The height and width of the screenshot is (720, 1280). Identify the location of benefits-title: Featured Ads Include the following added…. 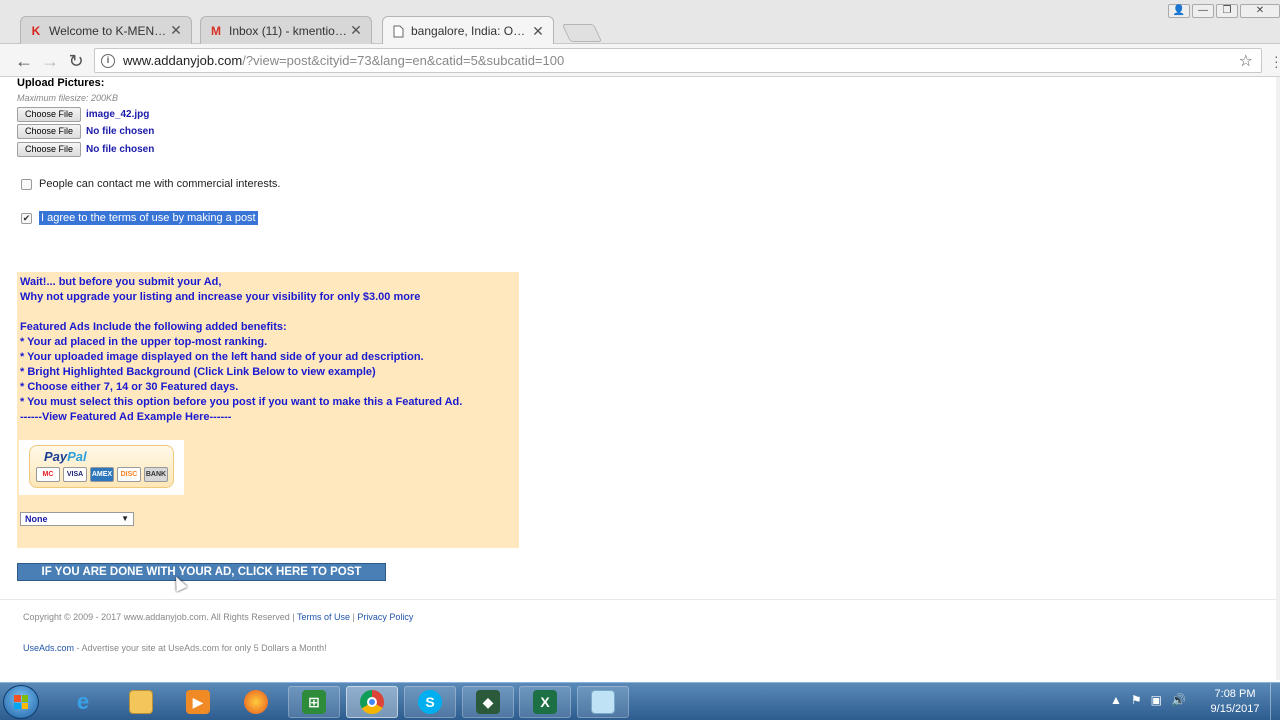
(153, 327).